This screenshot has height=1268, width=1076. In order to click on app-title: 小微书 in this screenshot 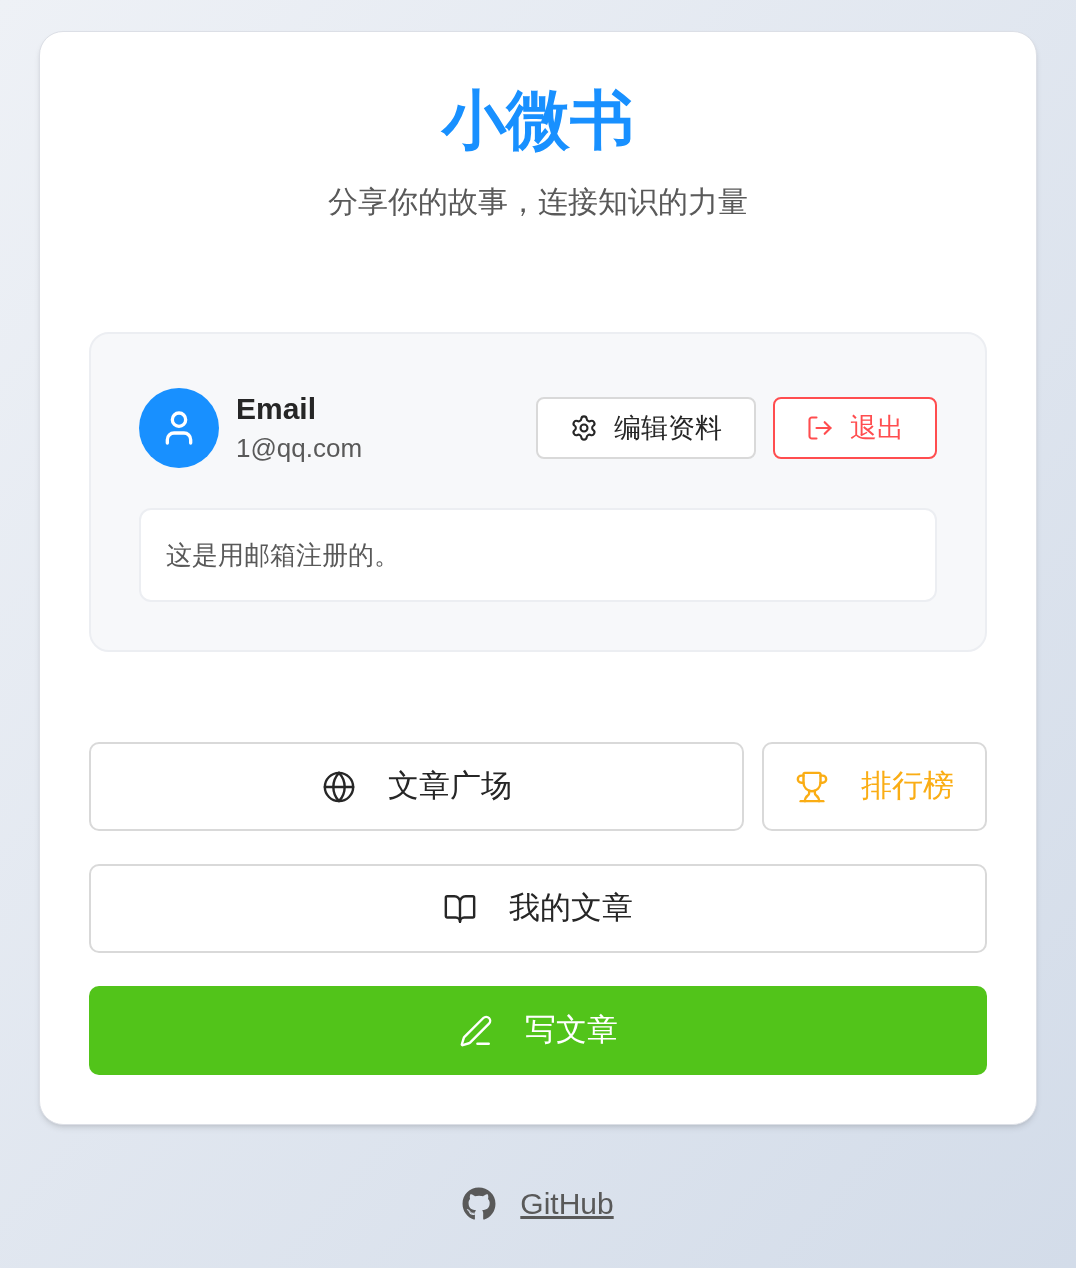, I will do `click(538, 120)`.